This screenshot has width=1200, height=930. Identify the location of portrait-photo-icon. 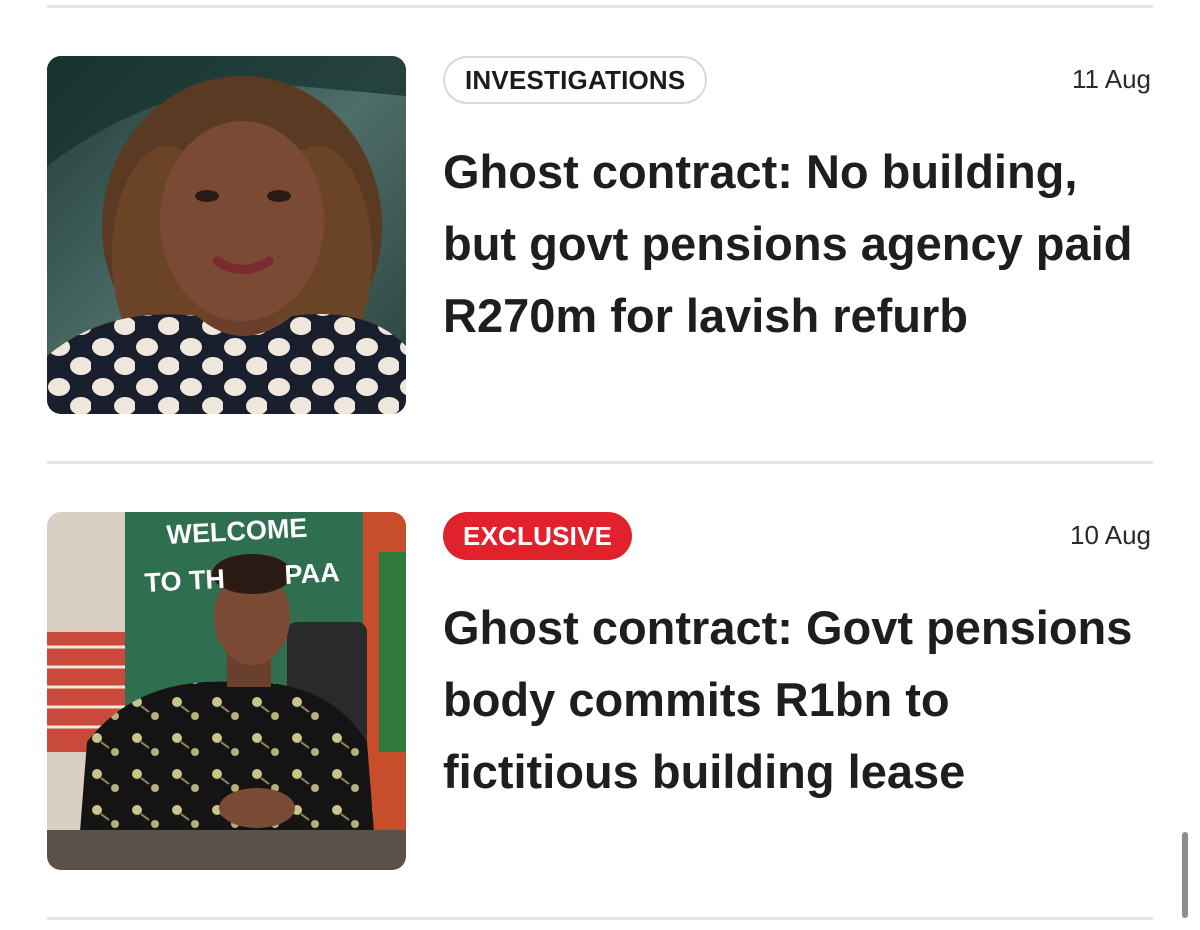
(226, 235).